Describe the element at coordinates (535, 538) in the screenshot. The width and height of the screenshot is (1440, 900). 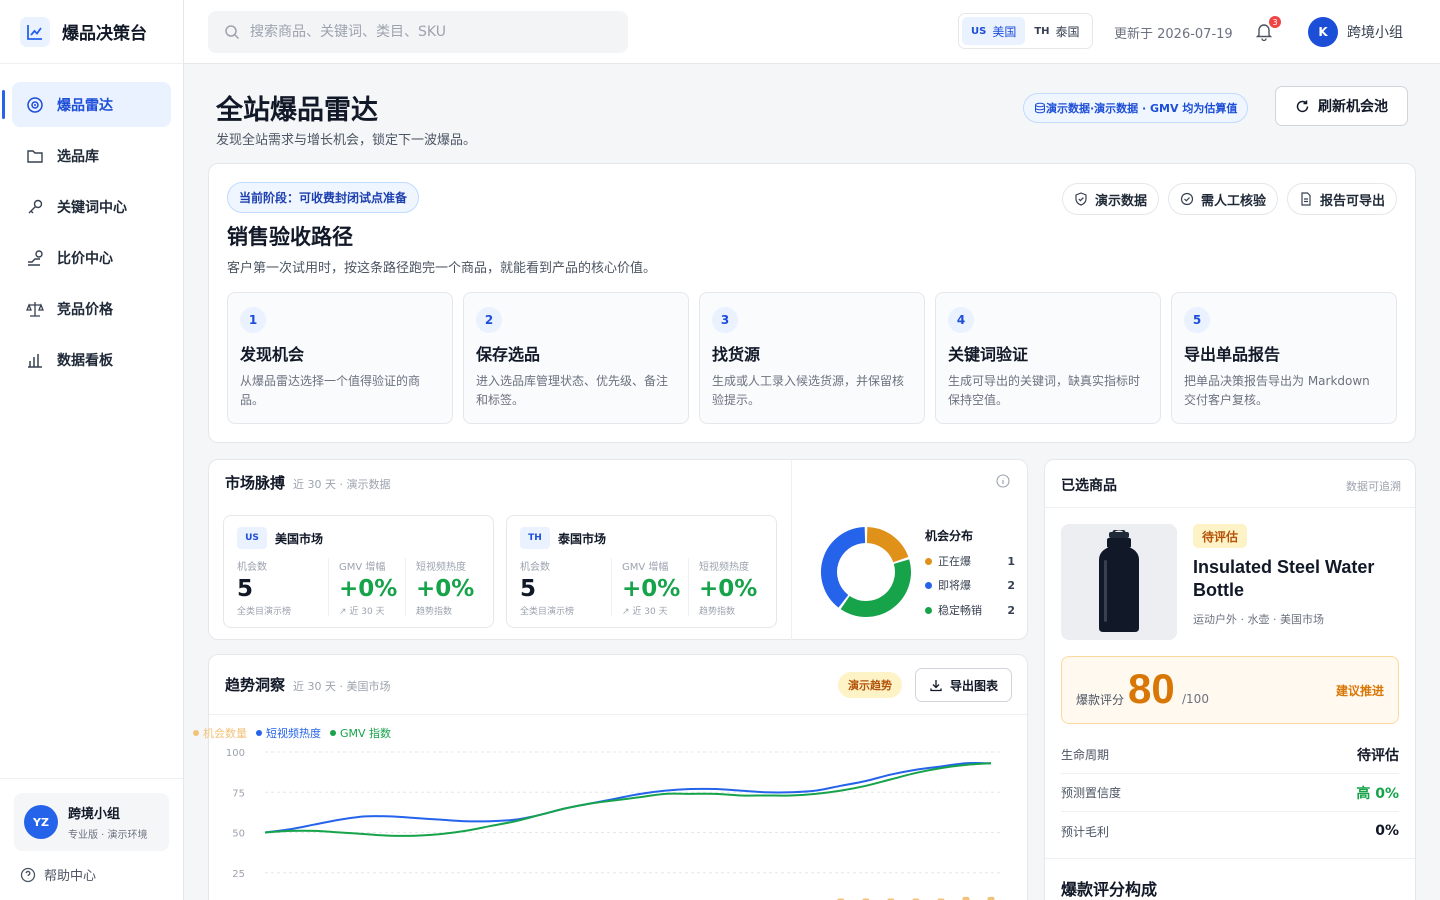
I see `market-code: TH` at that location.